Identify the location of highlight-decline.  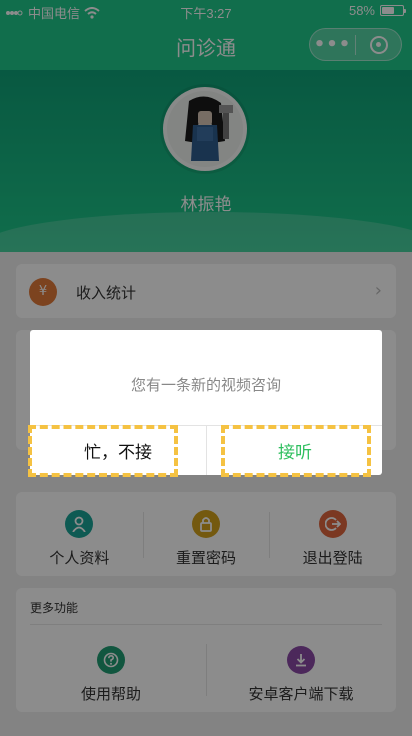
(103, 451).